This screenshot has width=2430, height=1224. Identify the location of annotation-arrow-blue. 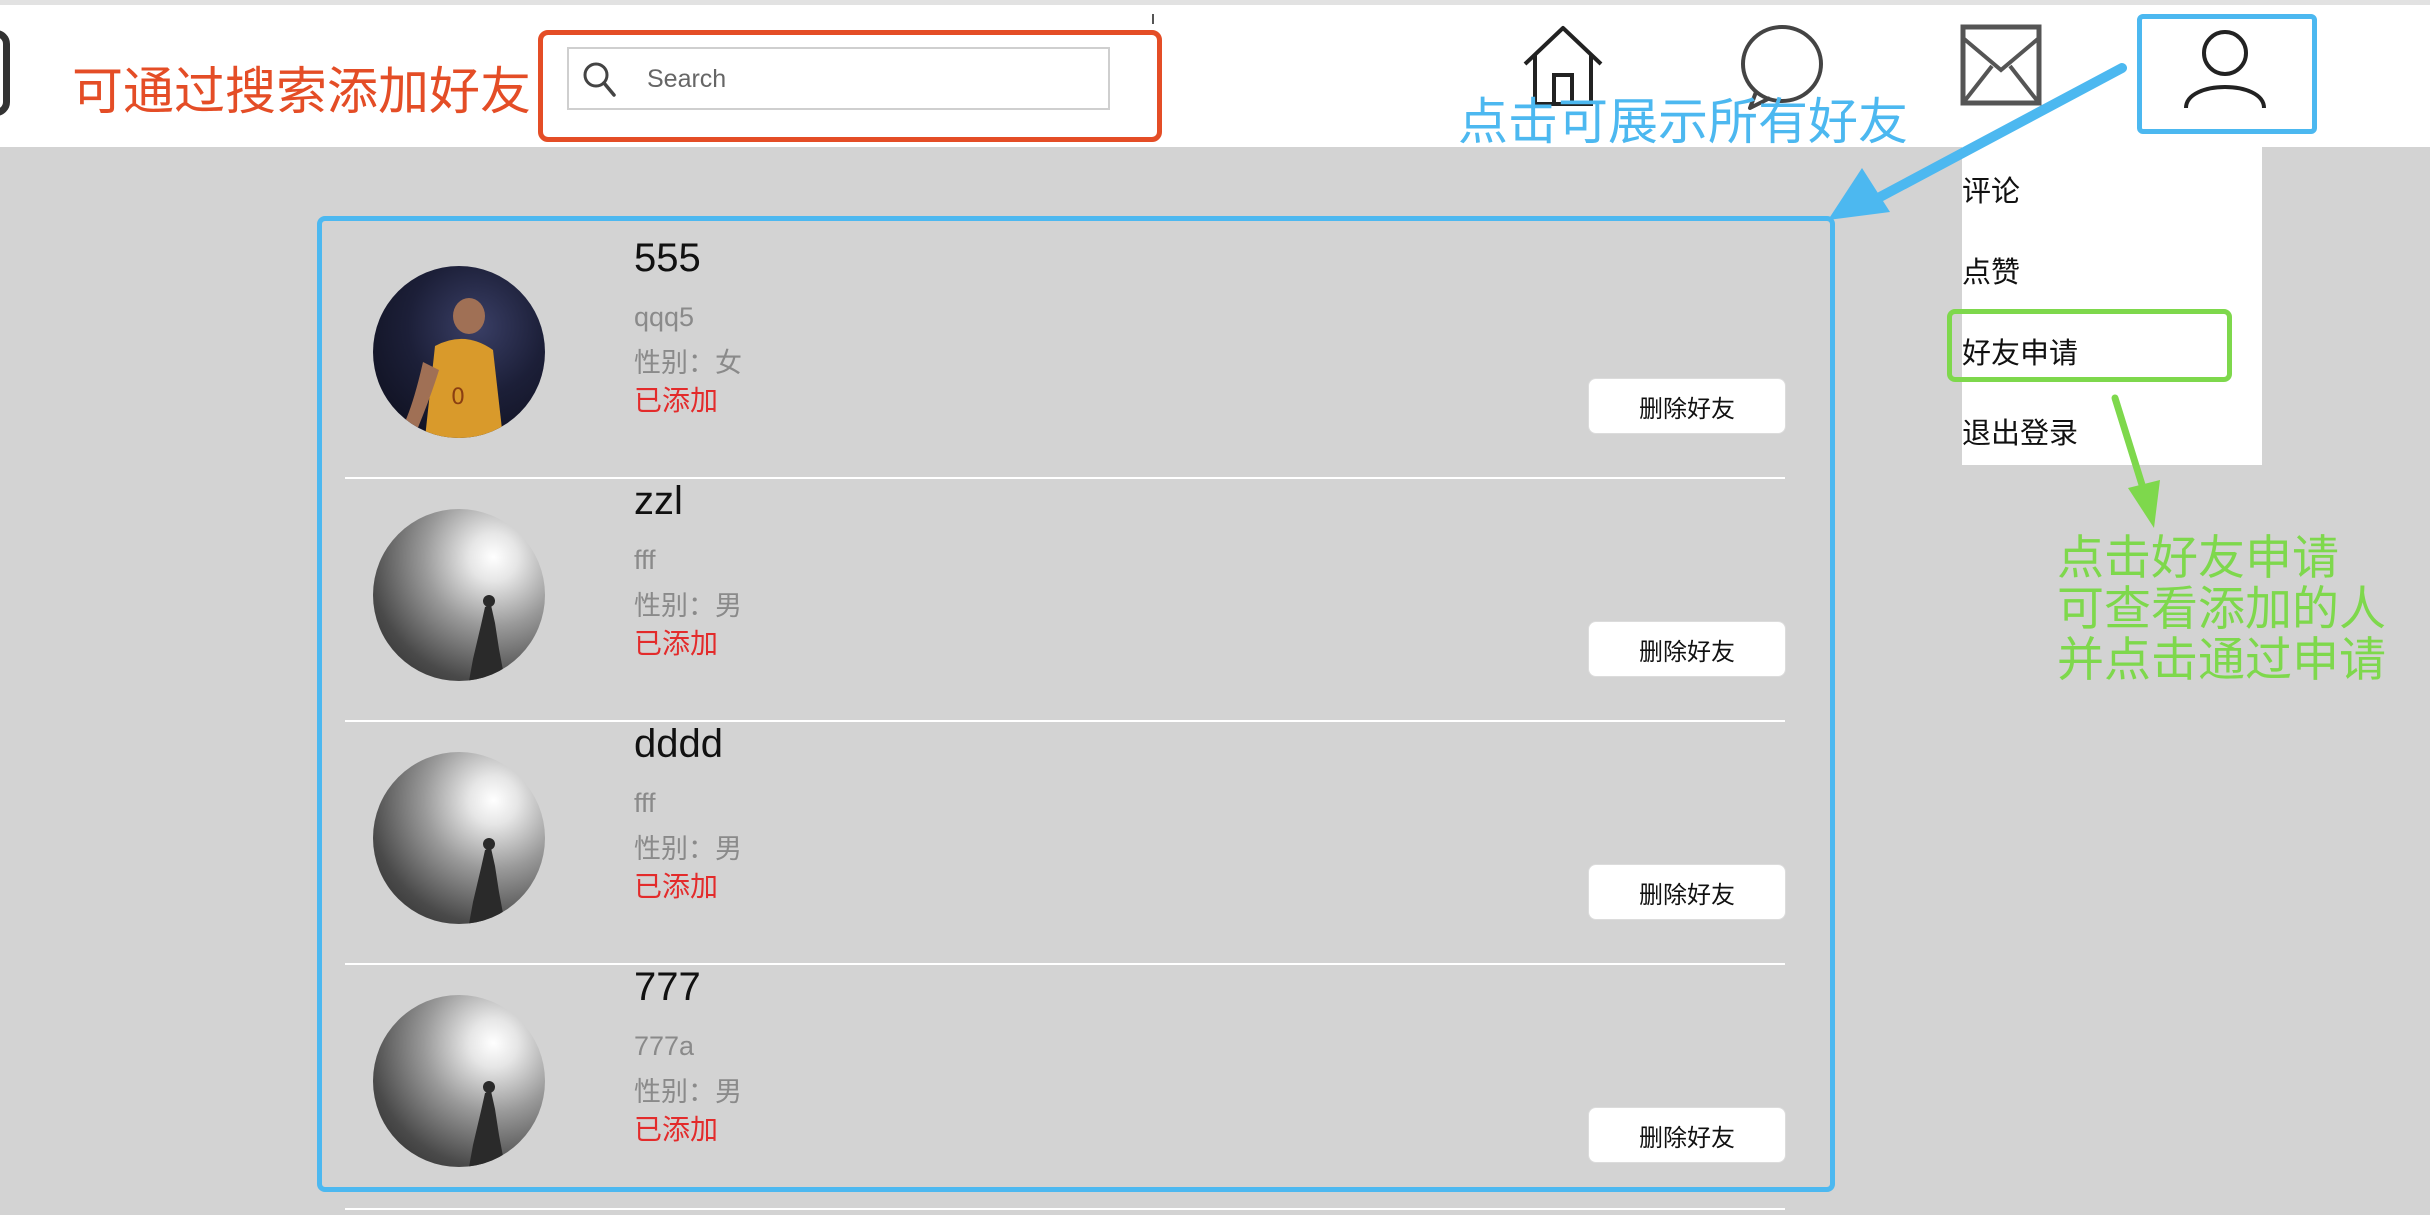
(2001, 132).